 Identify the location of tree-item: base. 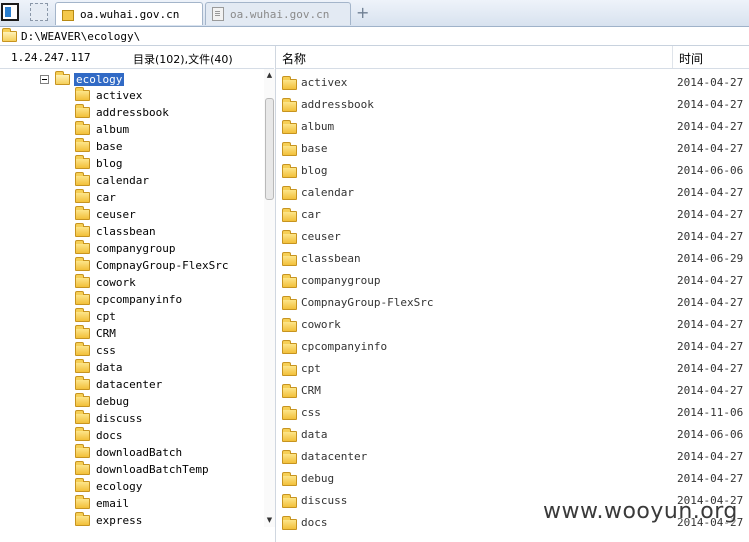
(99, 146).